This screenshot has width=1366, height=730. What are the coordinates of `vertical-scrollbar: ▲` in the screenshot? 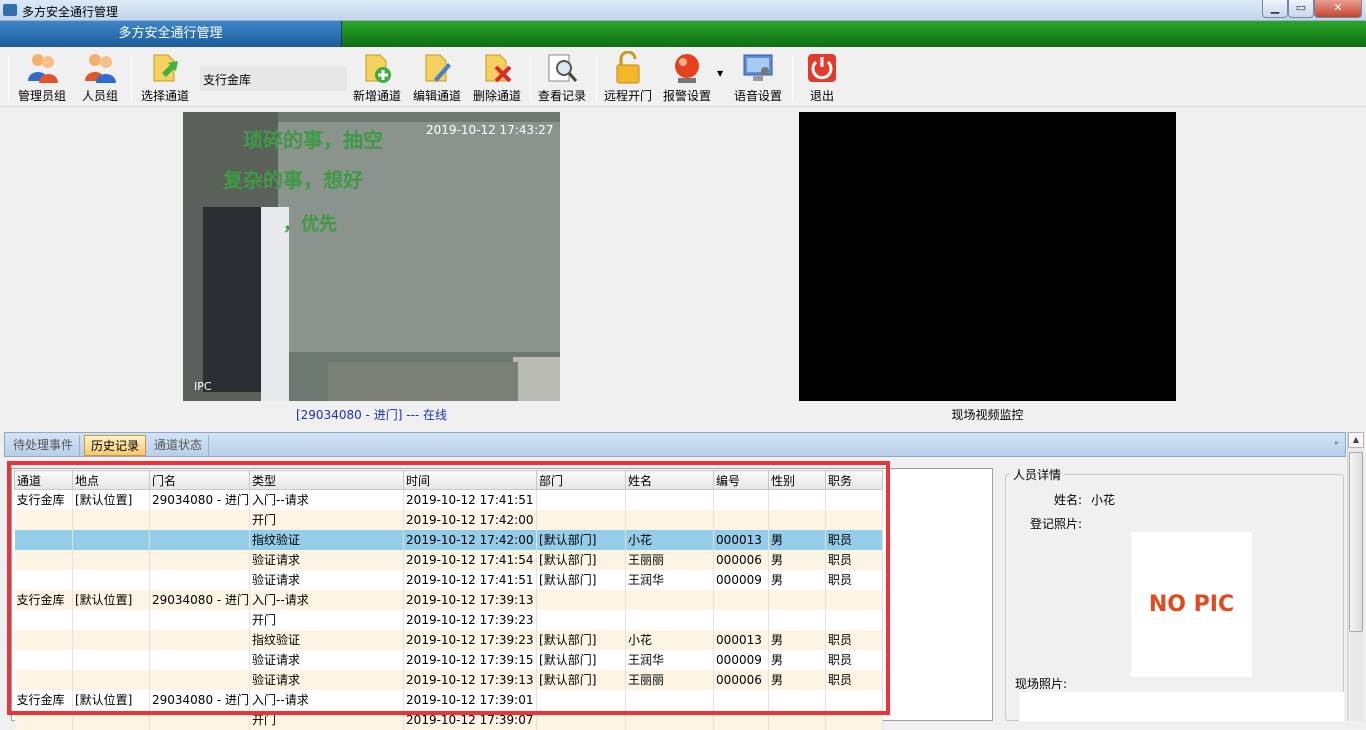 It's located at (1355, 576).